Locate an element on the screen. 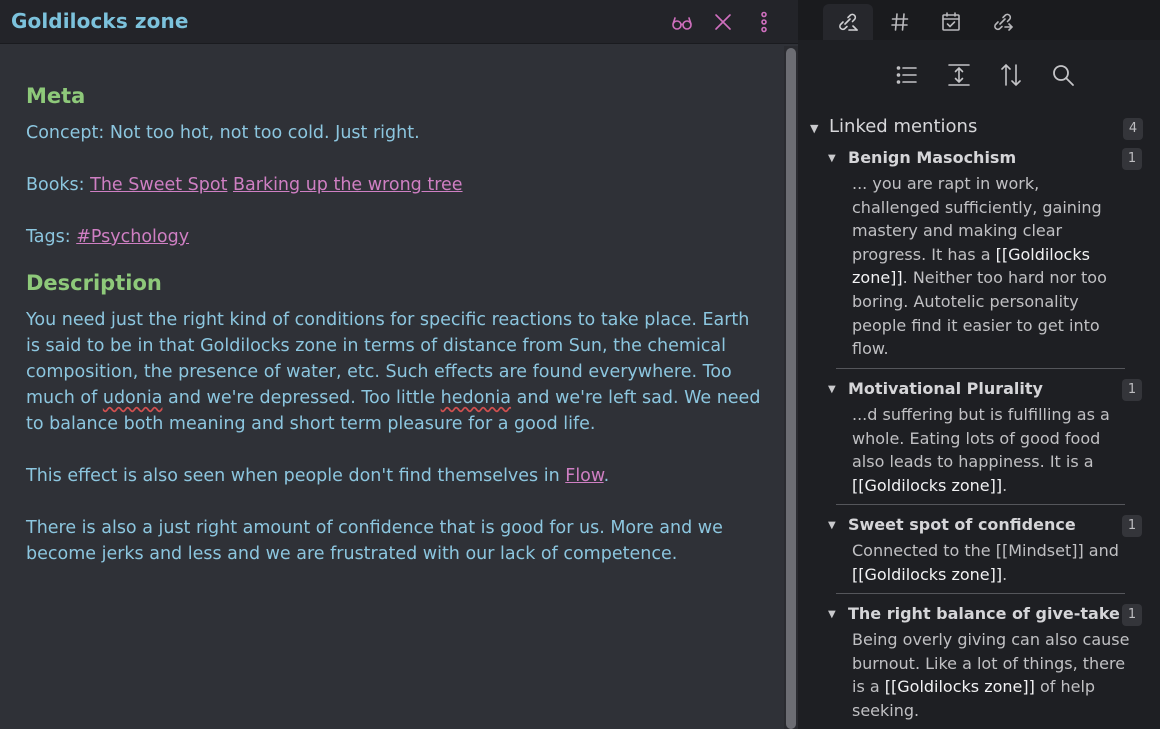 The image size is (1160, 729). editor-scroll-thumb is located at coordinates (791, 388).